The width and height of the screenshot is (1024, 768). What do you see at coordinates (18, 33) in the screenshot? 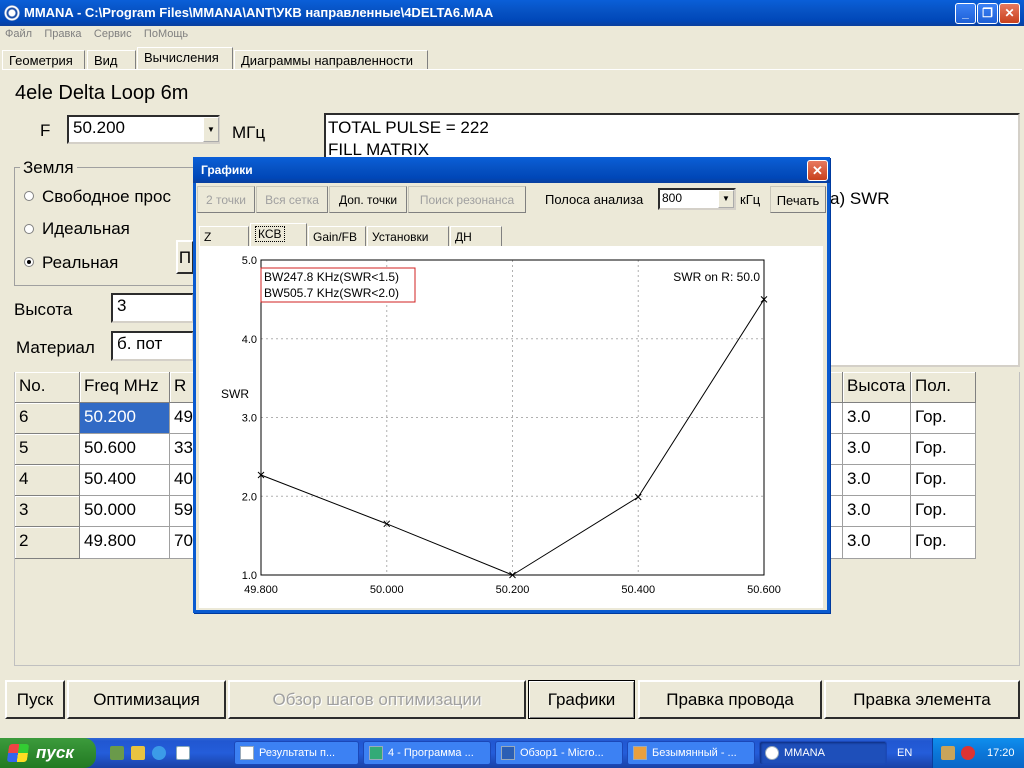
I see `menu-file: Файл` at bounding box center [18, 33].